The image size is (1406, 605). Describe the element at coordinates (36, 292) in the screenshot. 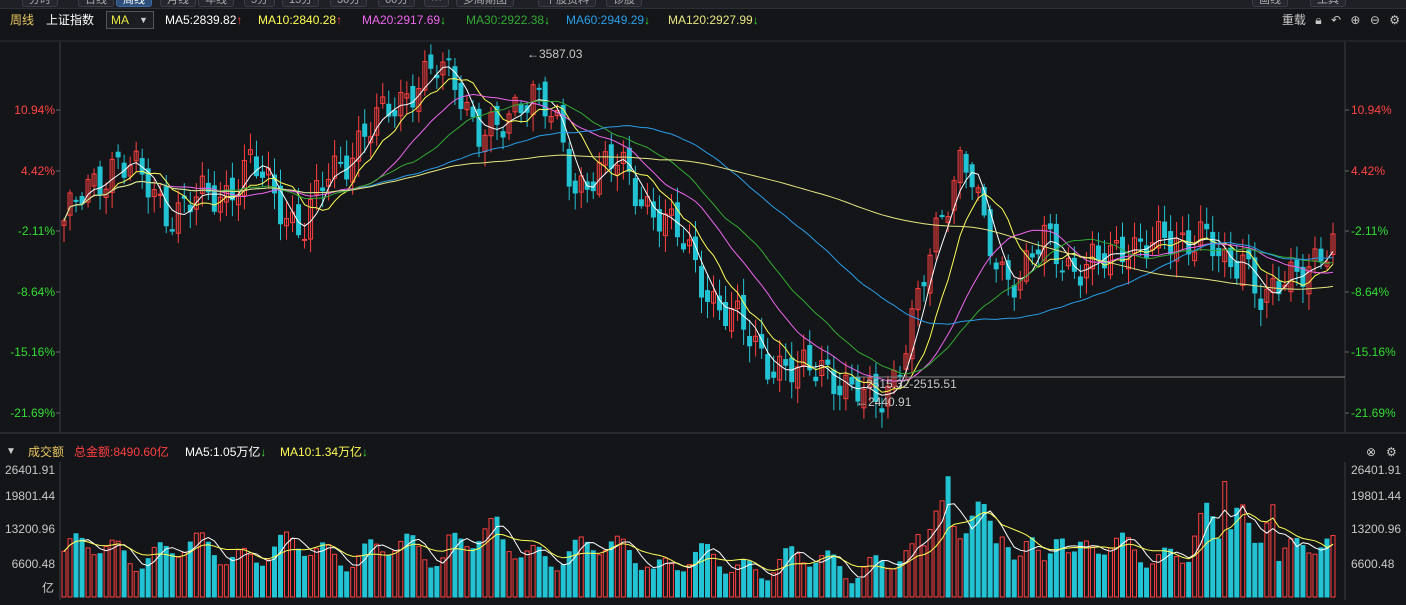

I see `price-axis-label-left: -8.64%` at that location.